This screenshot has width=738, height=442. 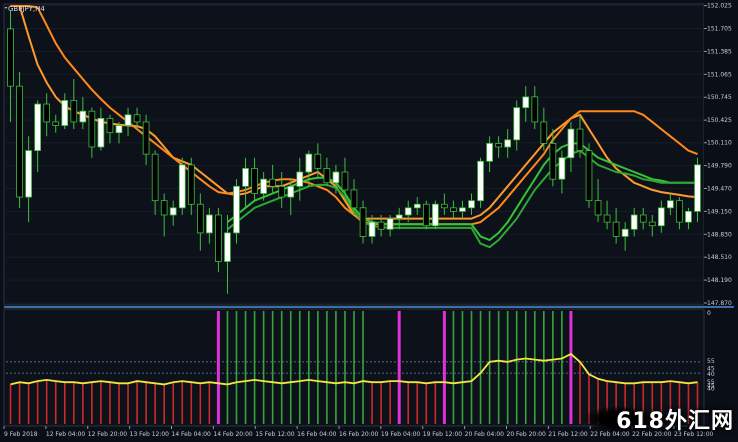 What do you see at coordinates (527, 434) in the screenshot?
I see `time-tick-label: 20 Feb 20:00` at bounding box center [527, 434].